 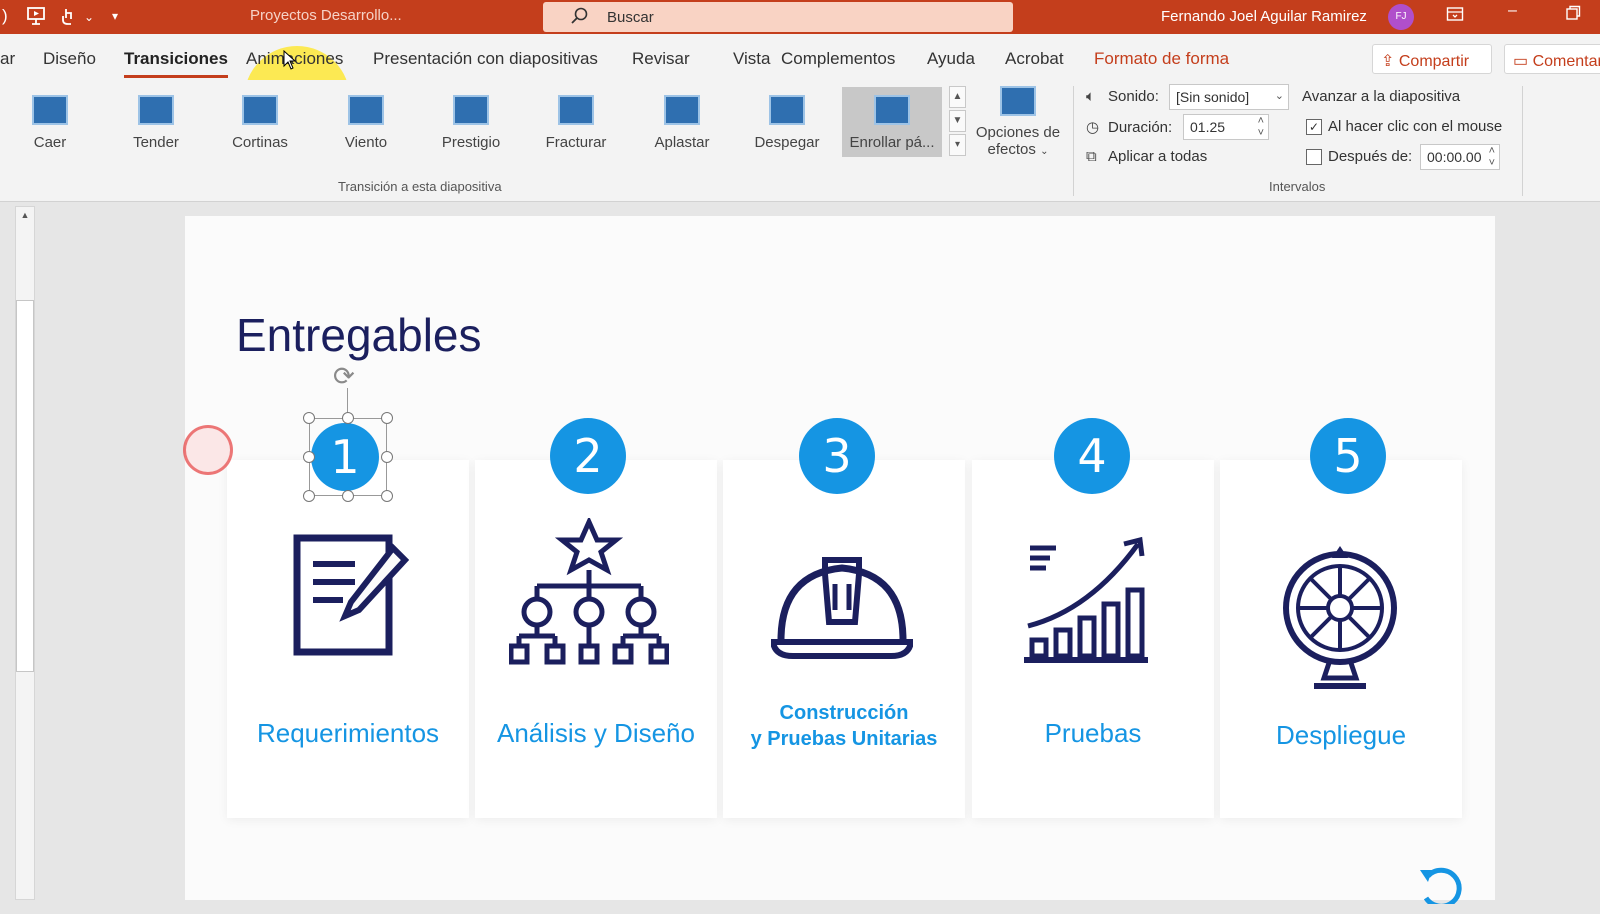 What do you see at coordinates (1092, 456) in the screenshot?
I see `number-badge-4: 4` at bounding box center [1092, 456].